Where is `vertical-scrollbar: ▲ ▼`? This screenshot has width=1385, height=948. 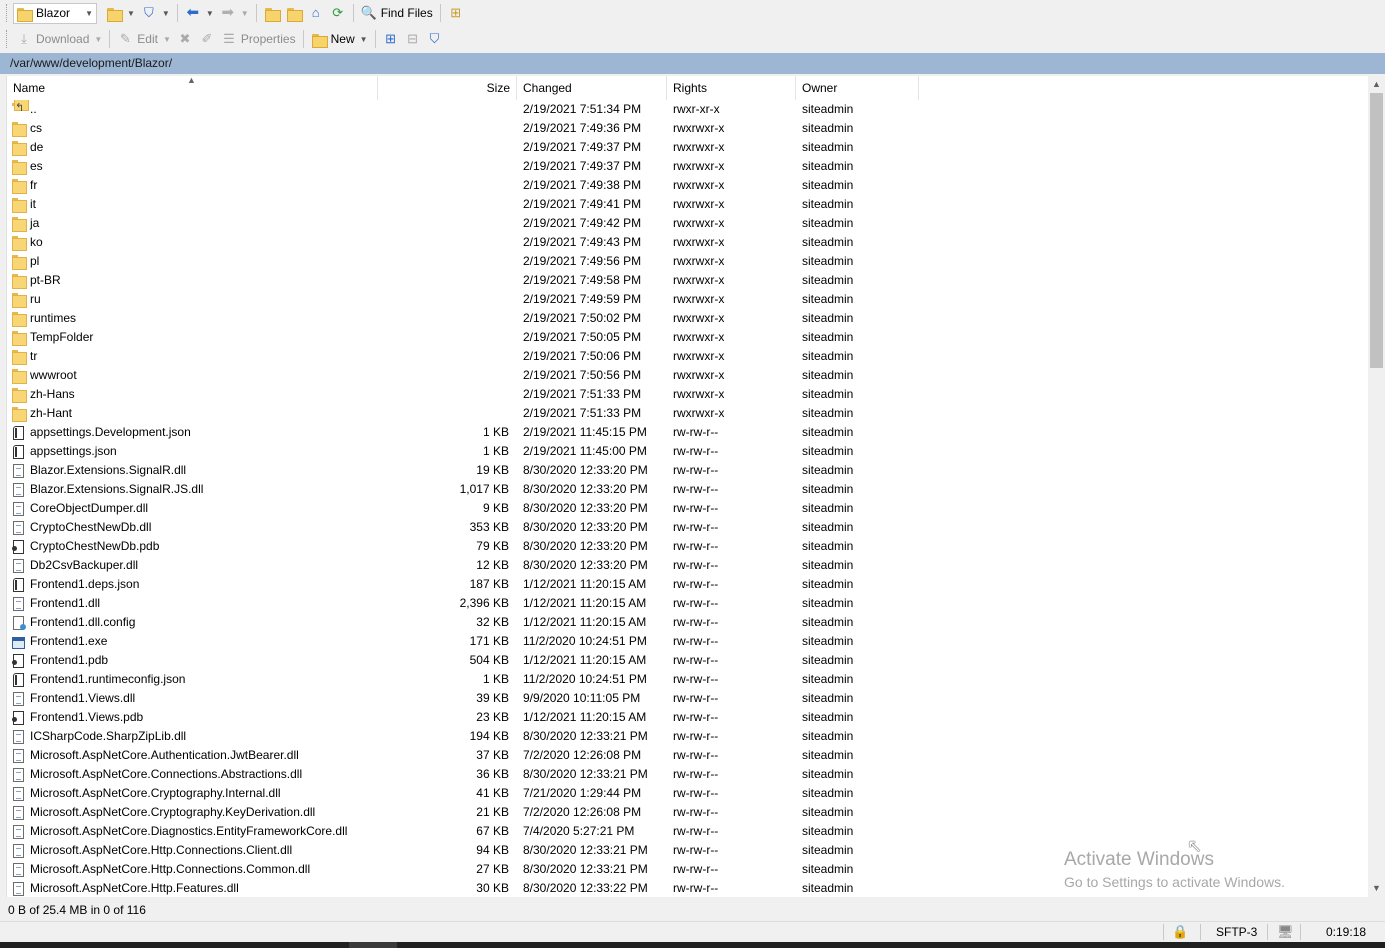 vertical-scrollbar: ▲ ▼ is located at coordinates (1376, 486).